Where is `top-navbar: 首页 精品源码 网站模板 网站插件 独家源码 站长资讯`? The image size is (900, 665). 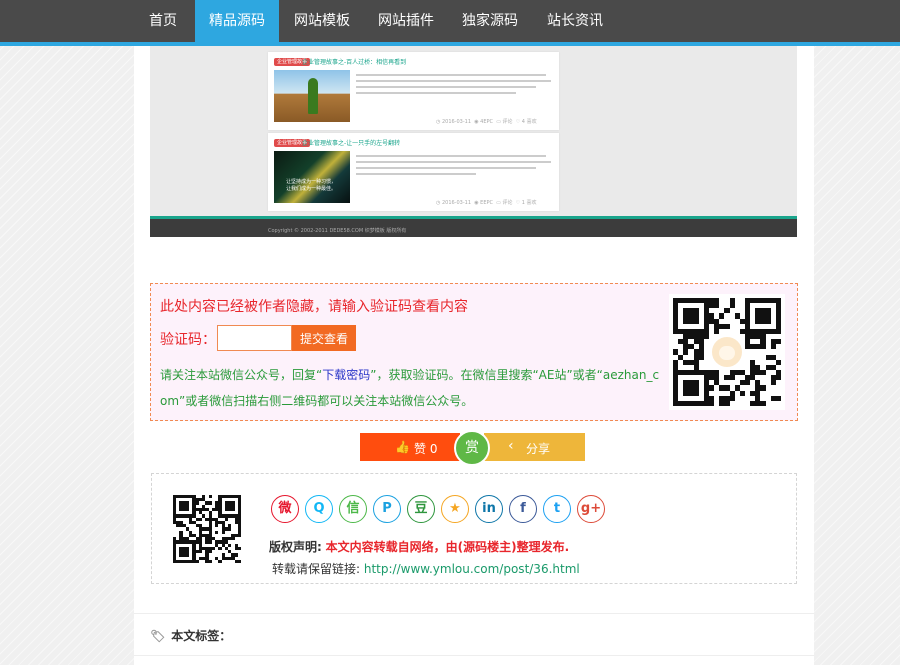
top-navbar: 首页 精品源码 网站模板 网站插件 独家源码 站长资讯 is located at coordinates (450, 23).